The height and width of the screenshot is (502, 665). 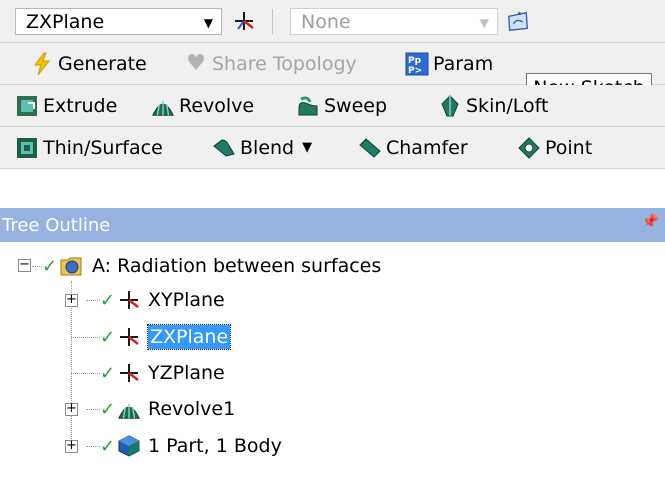 I want to click on sketch-select-value: None, so click(x=326, y=21).